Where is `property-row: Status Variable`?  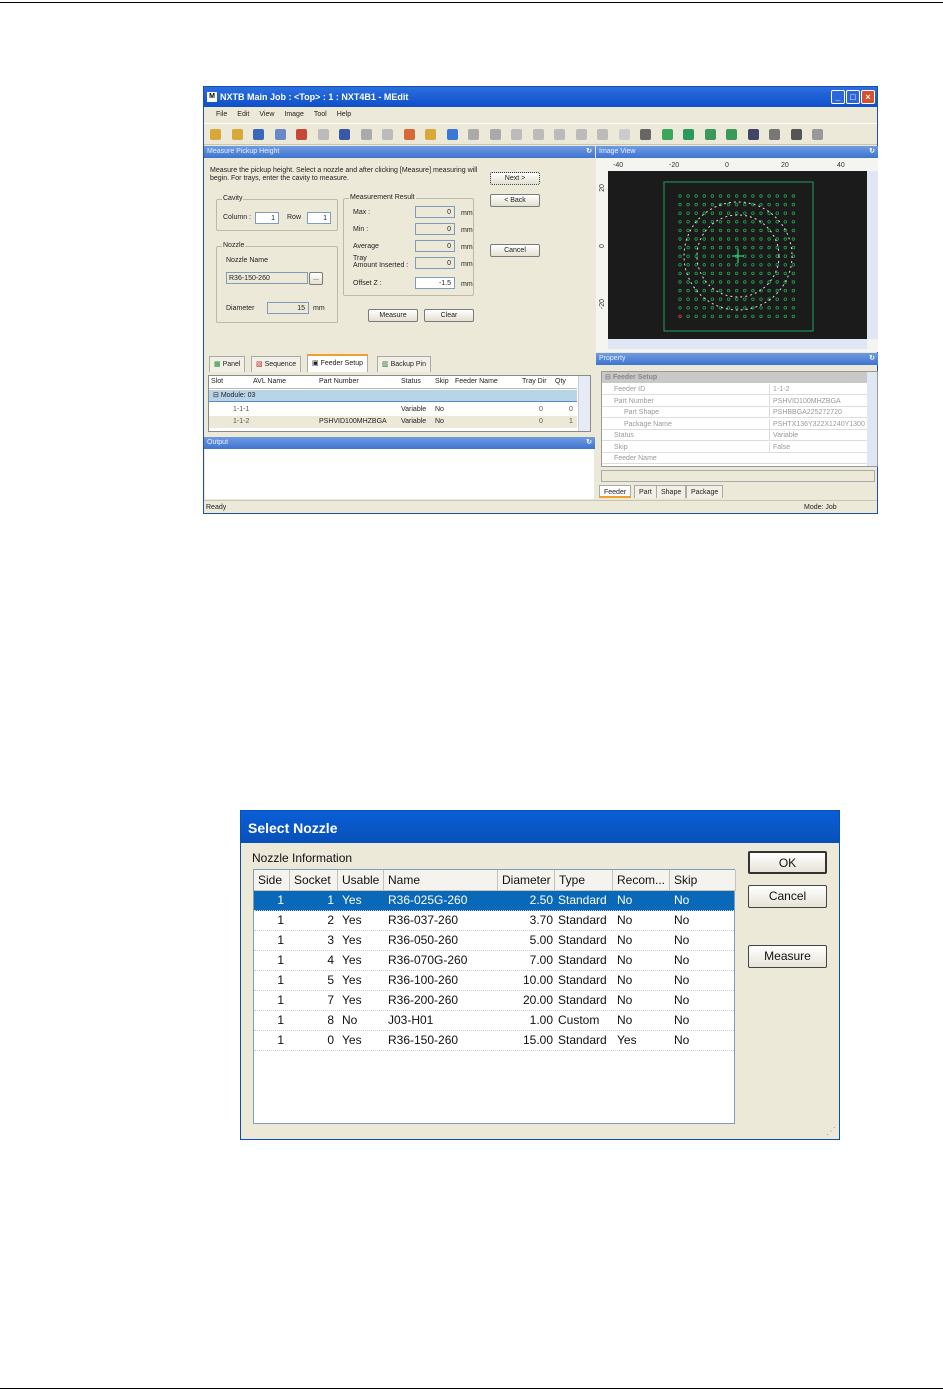
property-row: Status Variable is located at coordinates (734, 435).